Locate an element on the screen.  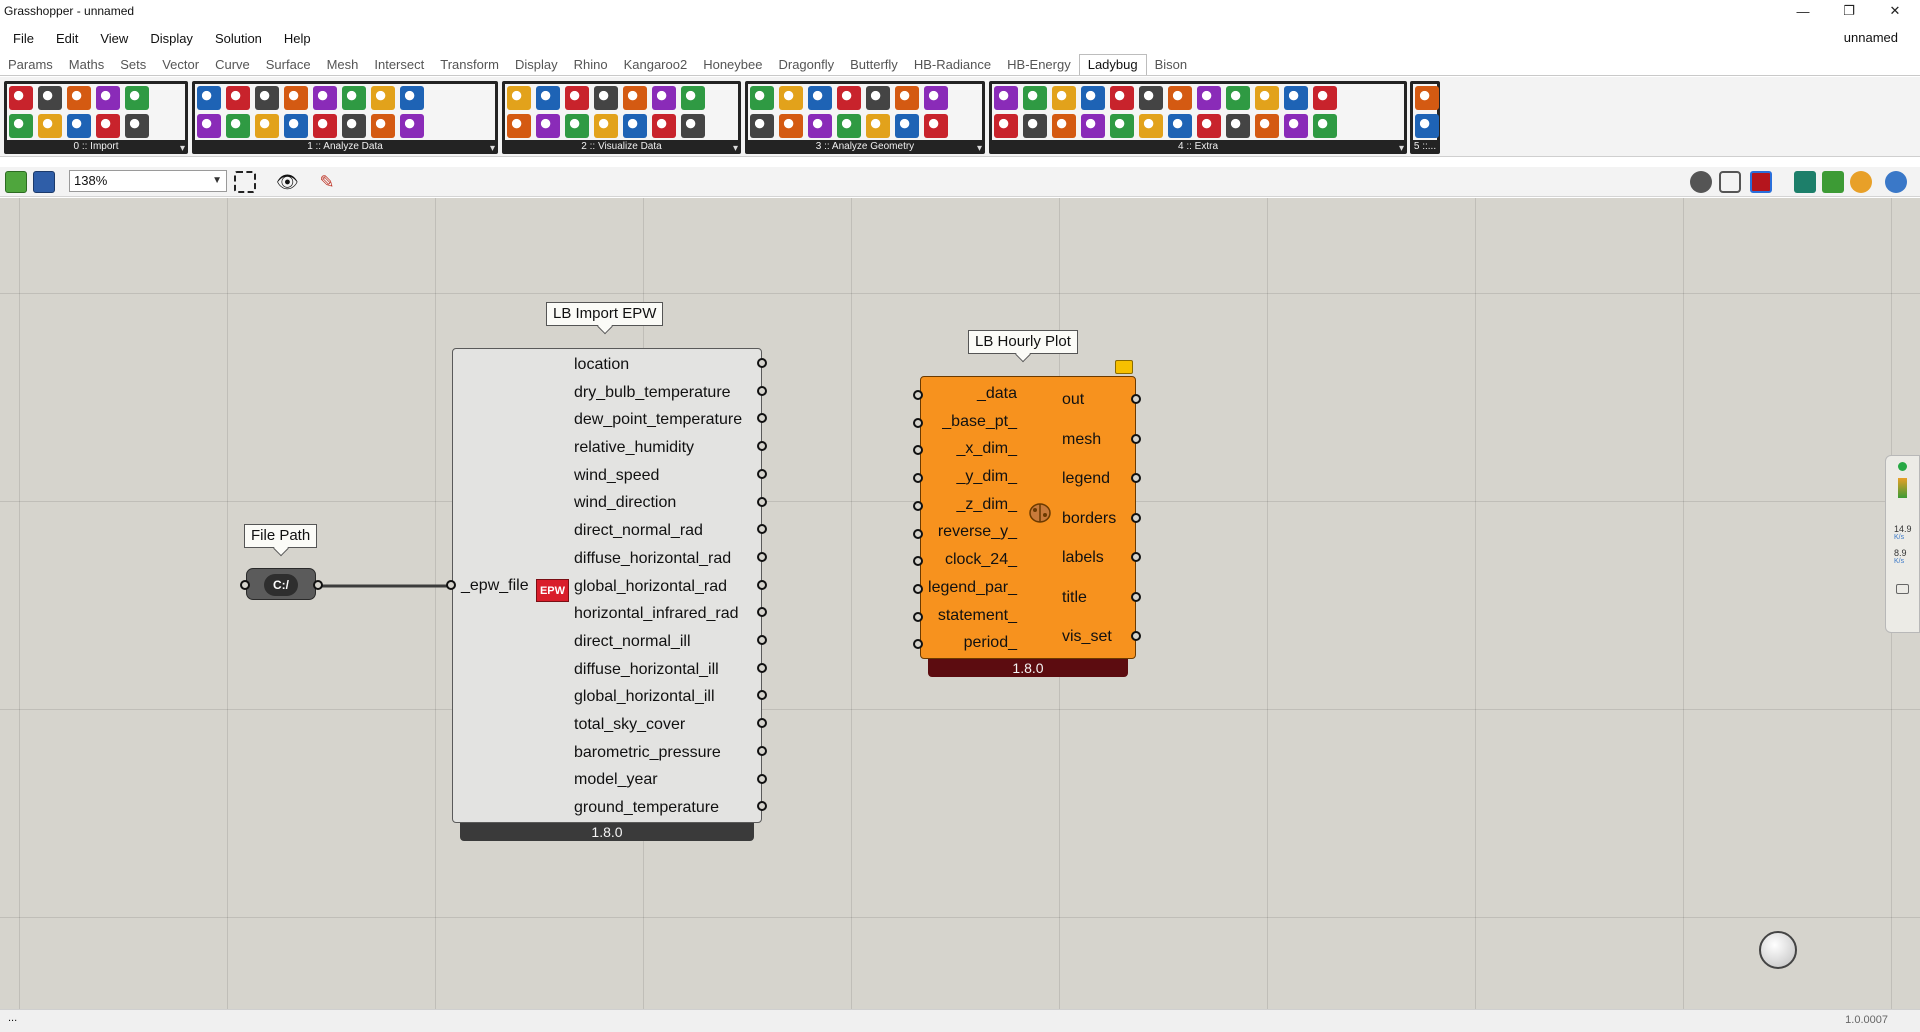
preview-shaded-icon is located at coordinates (1761, 182).